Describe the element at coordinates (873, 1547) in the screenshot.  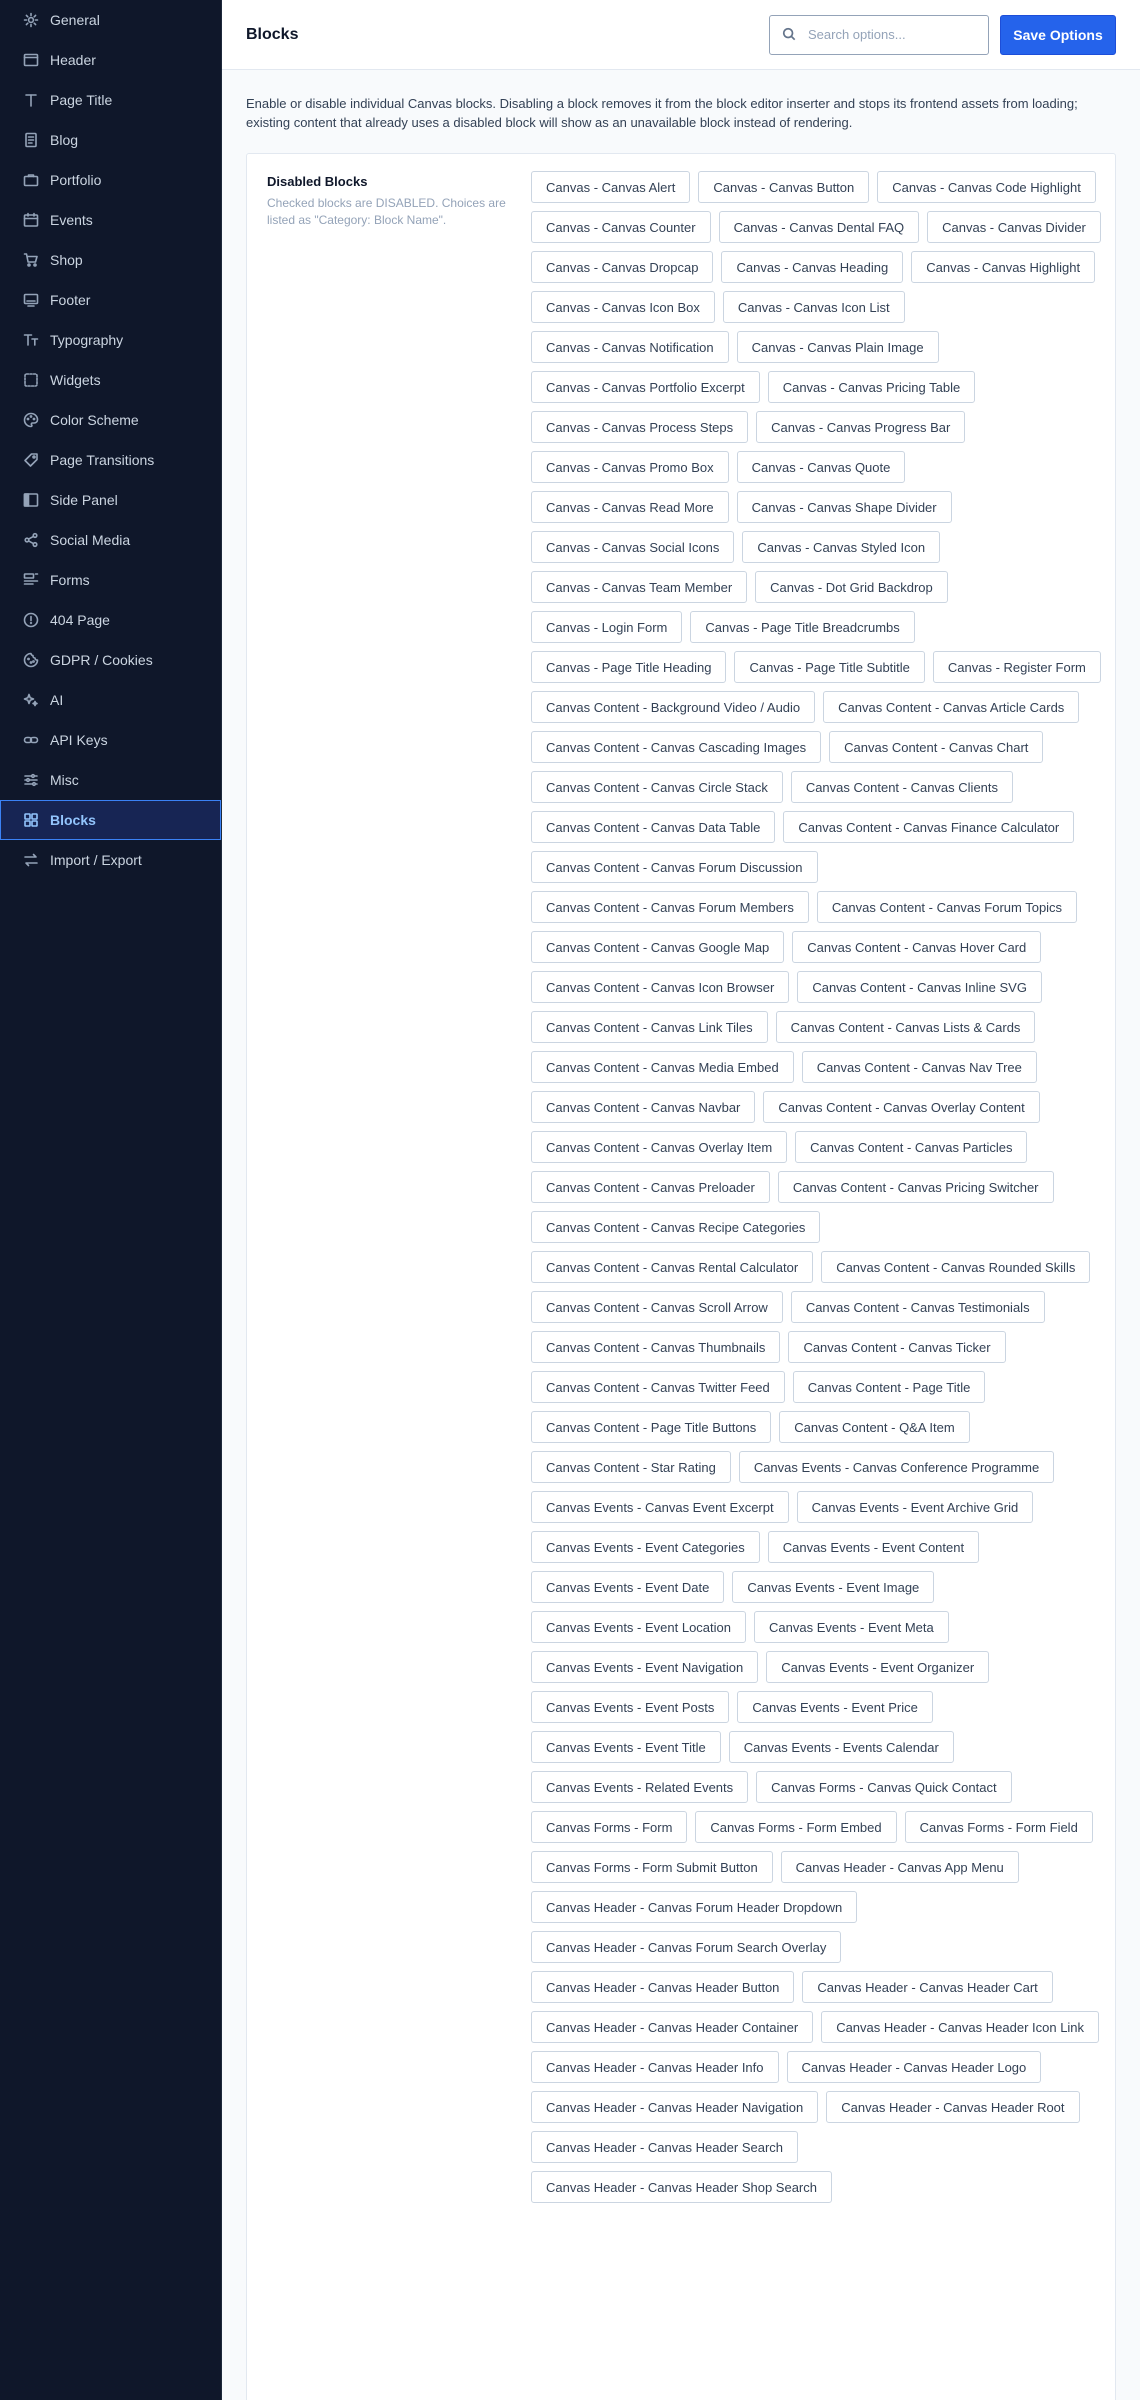
I see `block-checkbox: Canvas Events - Event Content` at that location.